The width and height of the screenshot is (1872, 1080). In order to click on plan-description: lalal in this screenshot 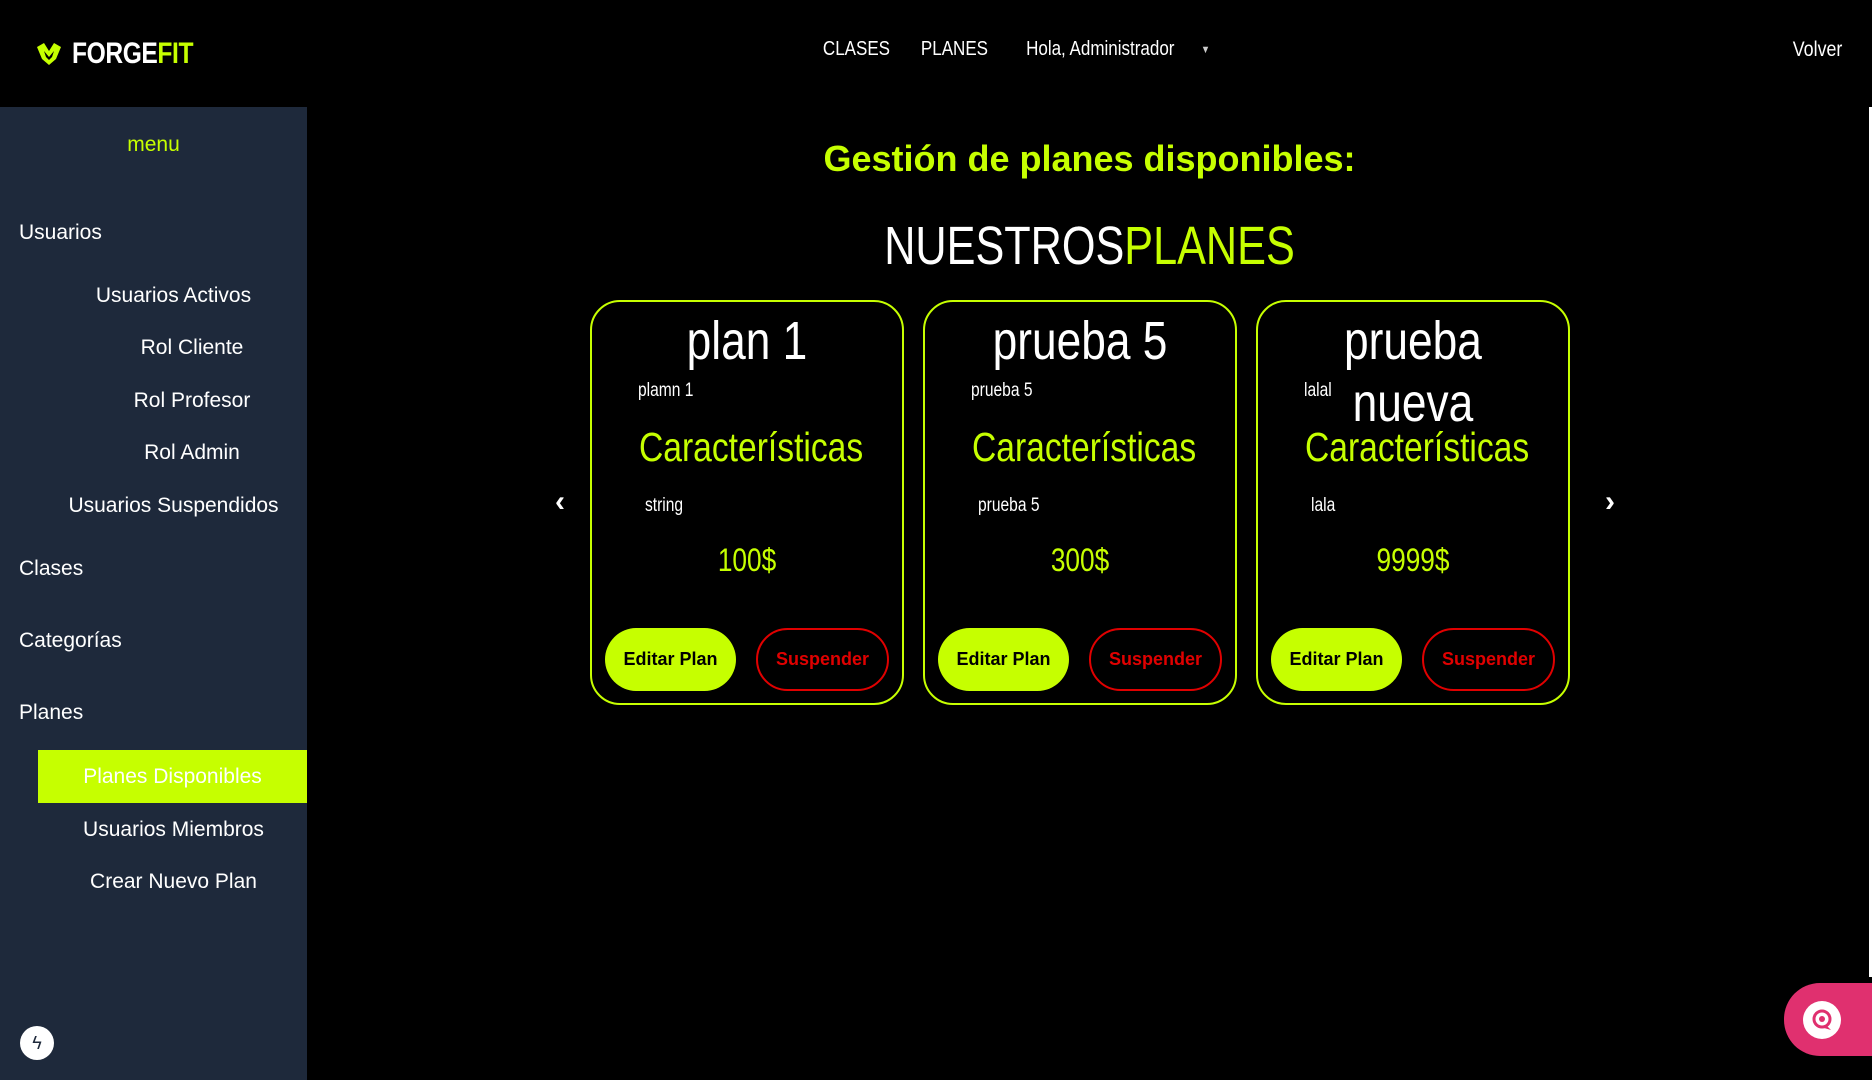, I will do `click(1318, 390)`.